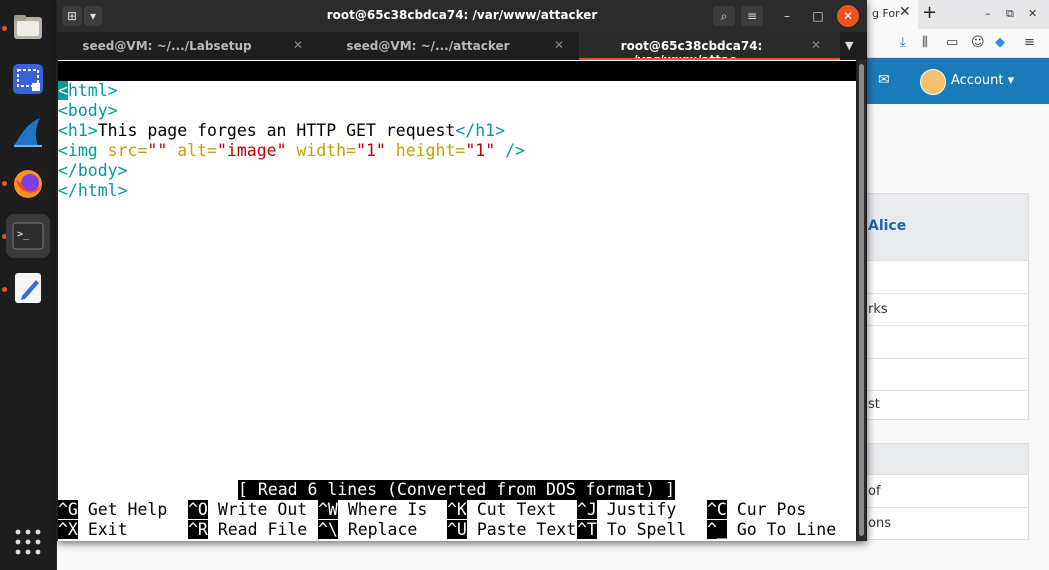  What do you see at coordinates (946, 406) in the screenshot?
I see `card-row: st` at bounding box center [946, 406].